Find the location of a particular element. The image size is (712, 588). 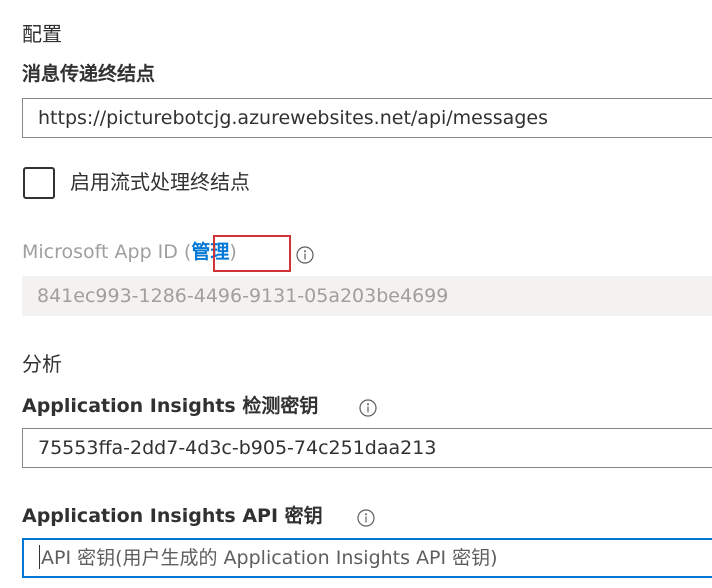

text-caret is located at coordinates (39, 557).